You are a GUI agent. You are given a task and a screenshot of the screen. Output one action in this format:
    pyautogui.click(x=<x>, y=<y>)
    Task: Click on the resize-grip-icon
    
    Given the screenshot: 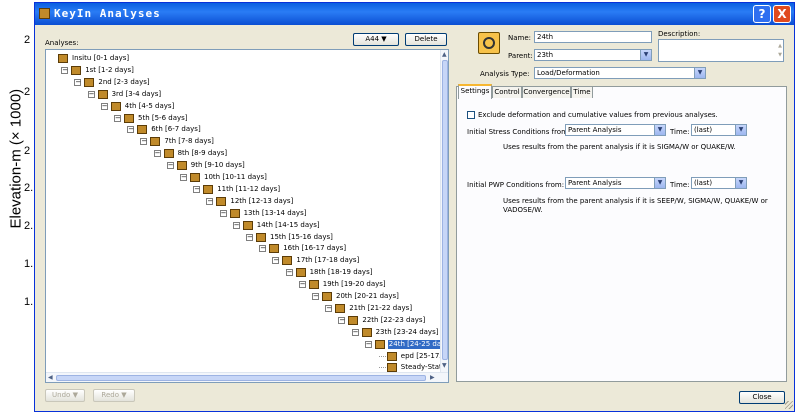 What is the action you would take?
    pyautogui.click(x=789, y=405)
    